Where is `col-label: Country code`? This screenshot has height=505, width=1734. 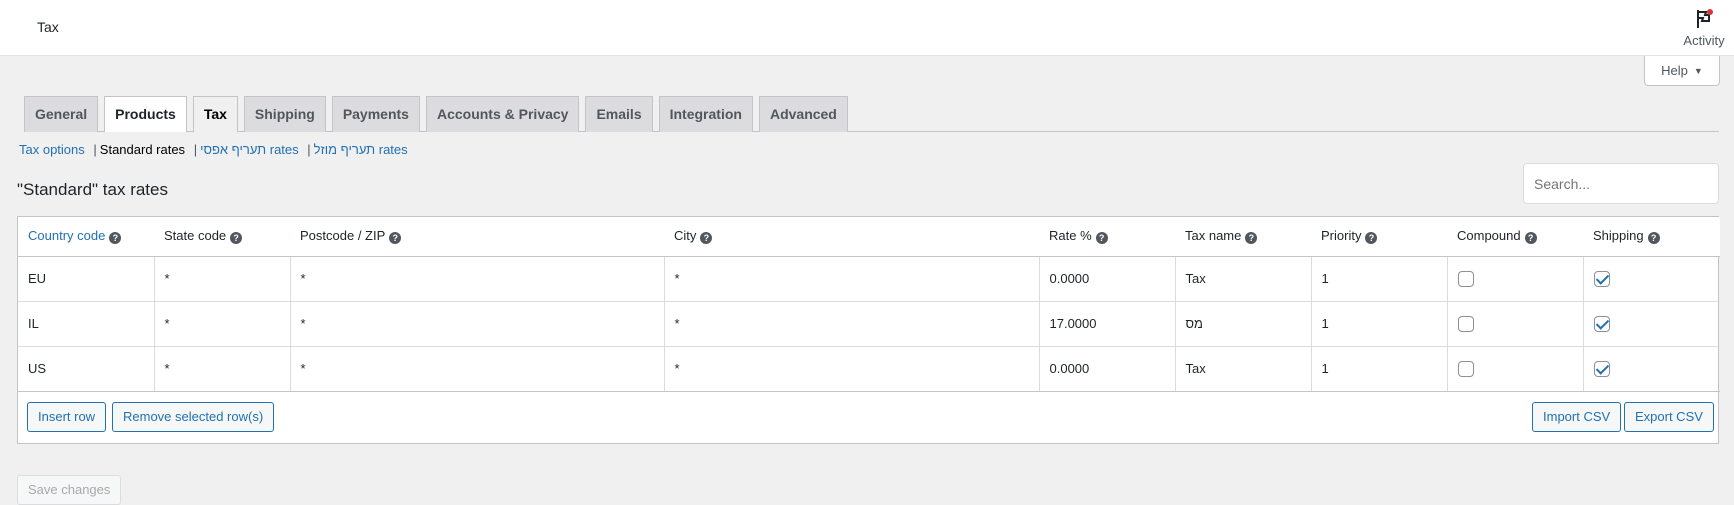
col-label: Country code is located at coordinates (67, 236).